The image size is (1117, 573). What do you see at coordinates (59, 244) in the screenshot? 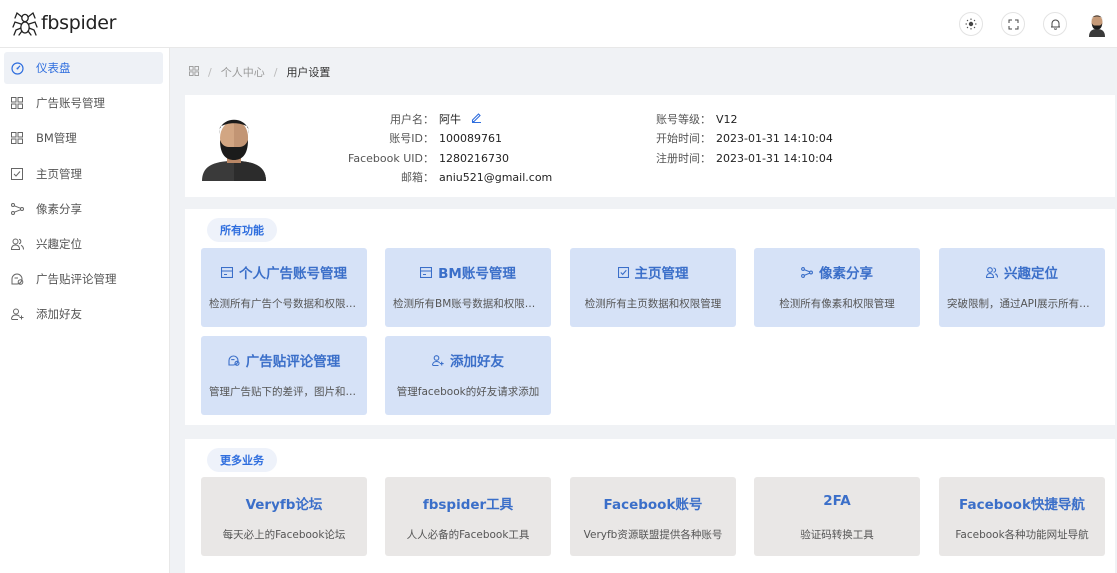
I see `sidebar-item-label: 兴趣定位` at bounding box center [59, 244].